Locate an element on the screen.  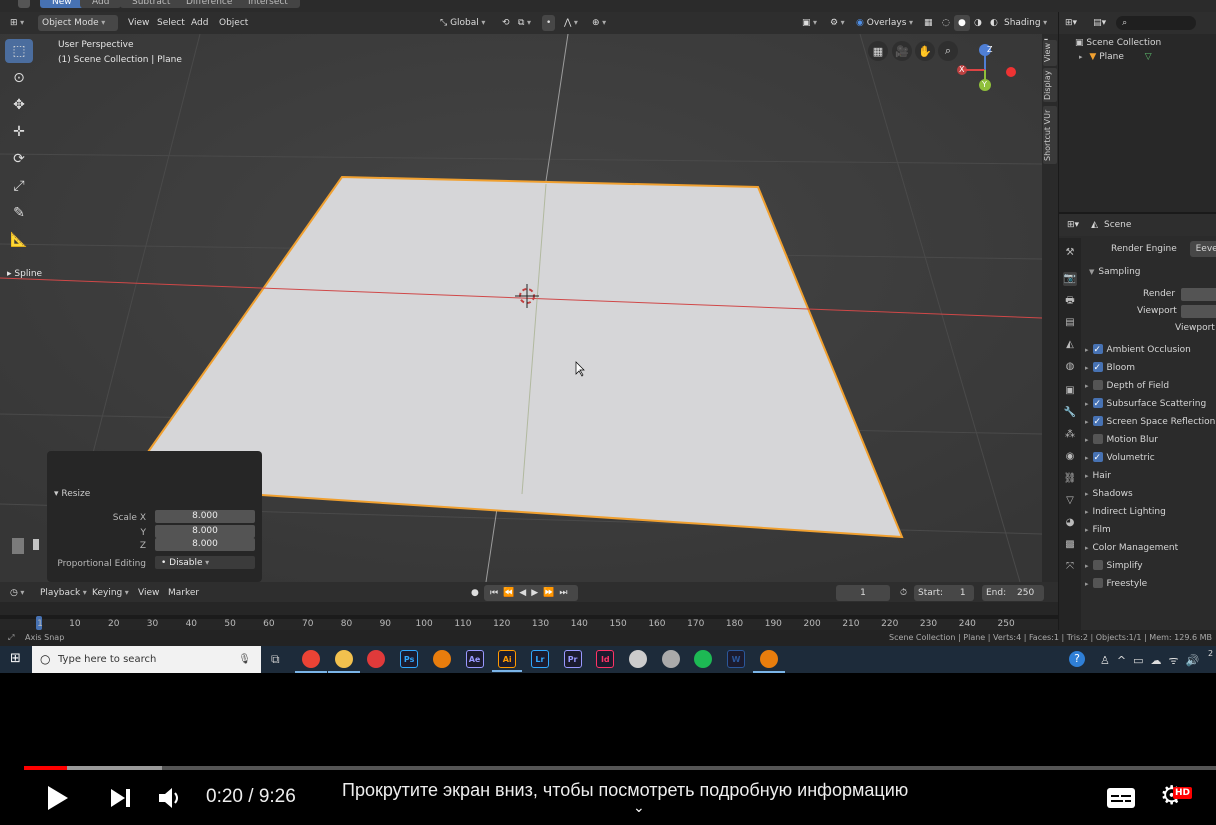
editor-type-icon: ⊞ is located at coordinates (17, 23).